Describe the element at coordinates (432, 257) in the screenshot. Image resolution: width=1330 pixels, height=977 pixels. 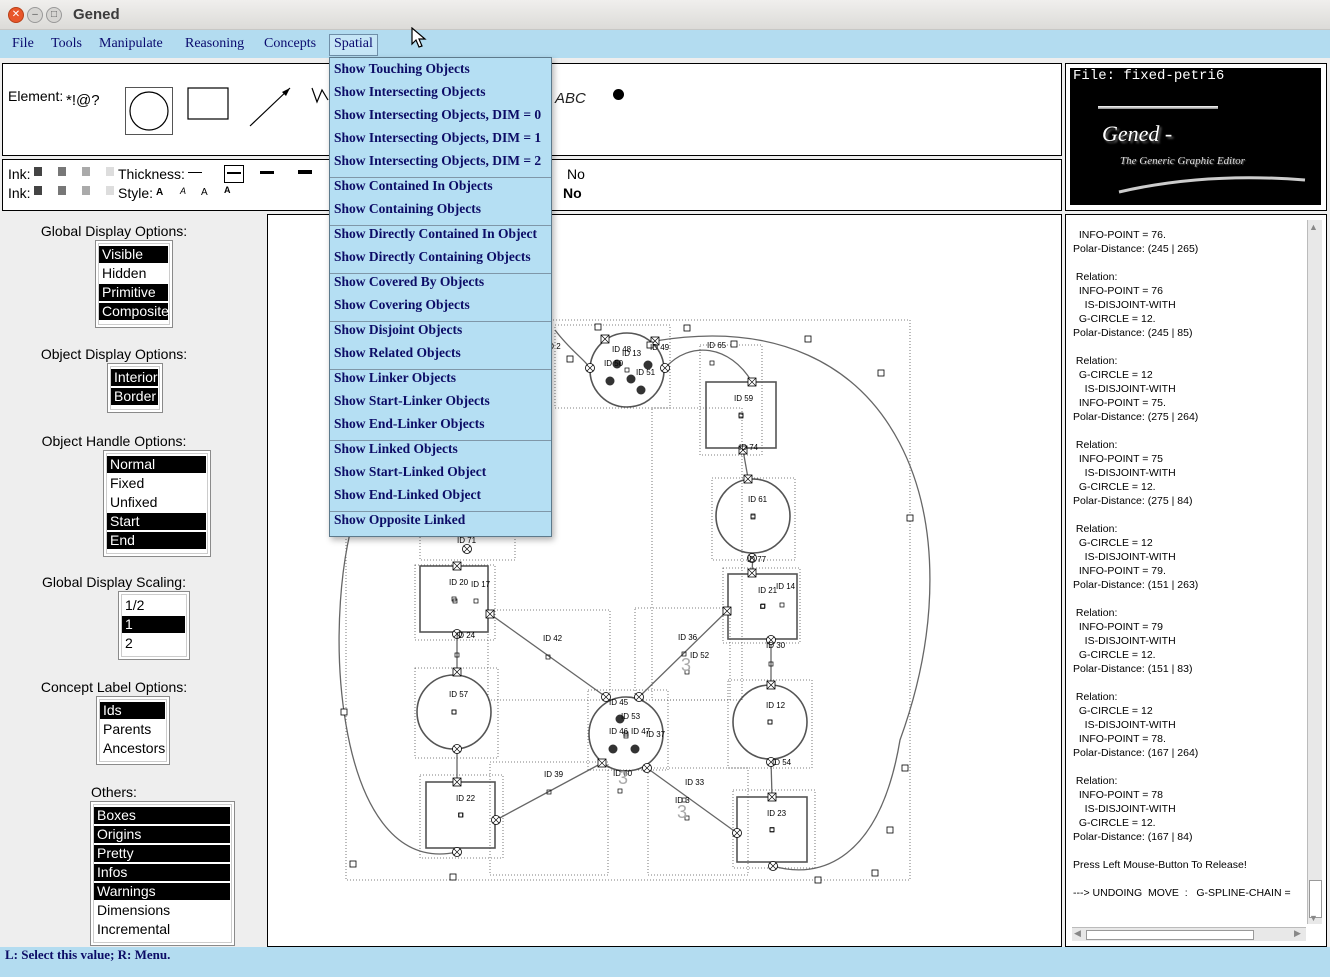
I see `spatial-menu-item: Show Directly Containing Objects` at that location.